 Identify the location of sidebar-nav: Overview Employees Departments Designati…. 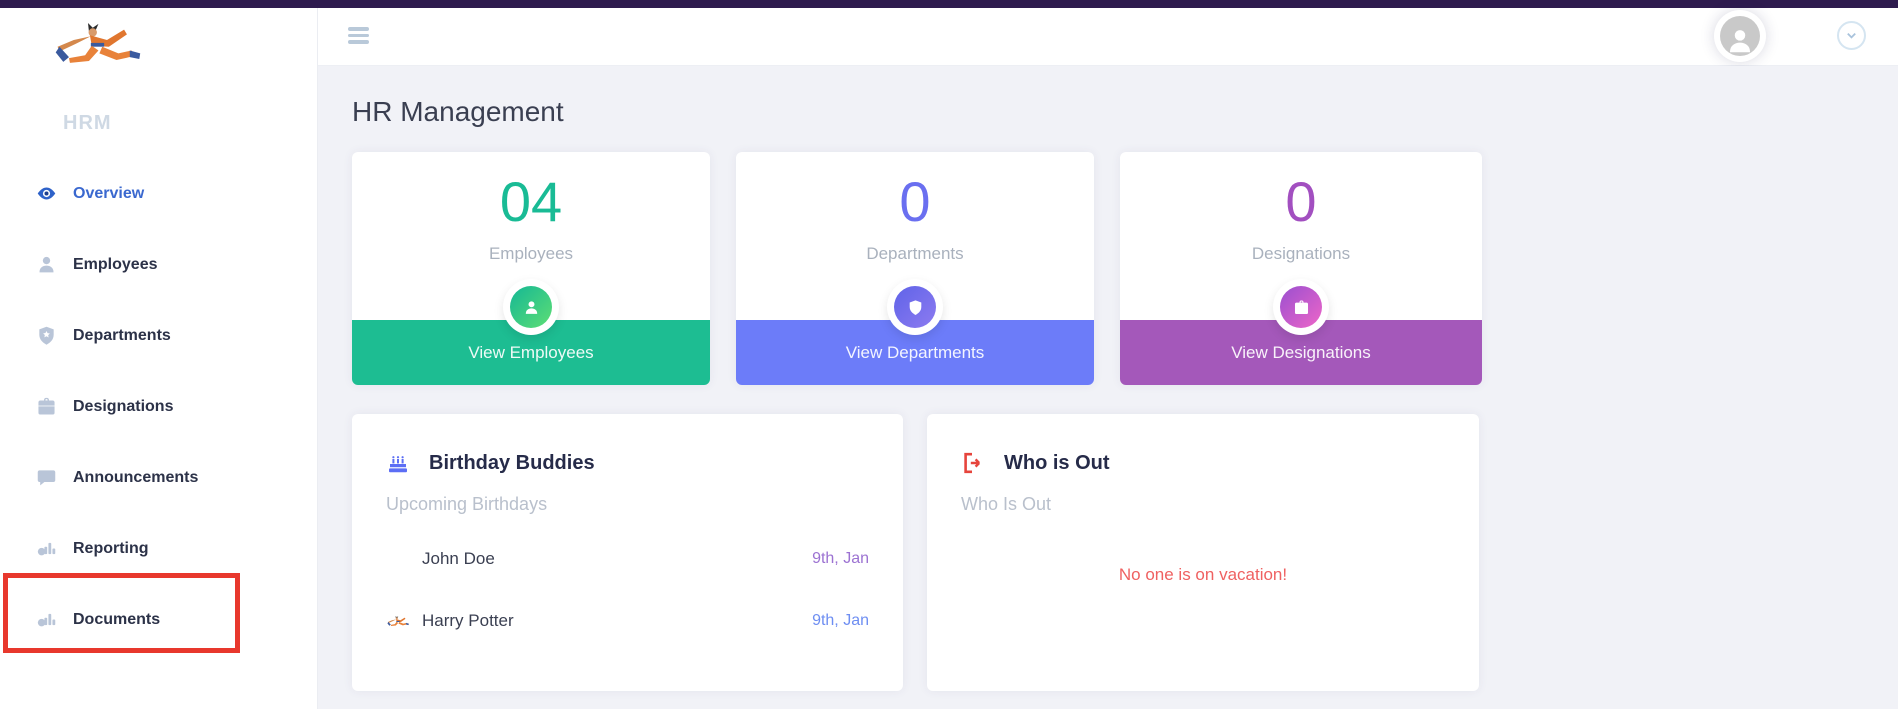
(158, 406).